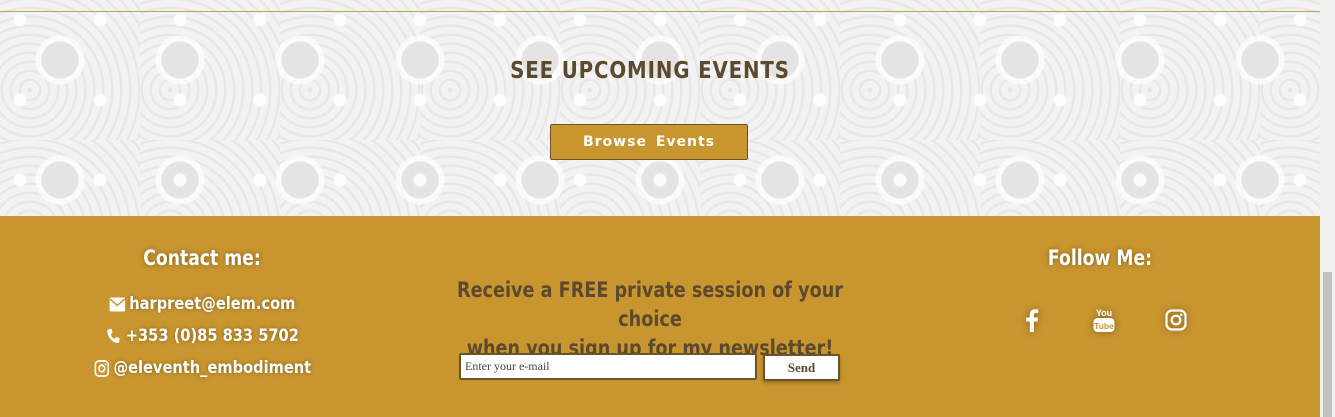  What do you see at coordinates (608, 366) in the screenshot?
I see `newsletter-email-input` at bounding box center [608, 366].